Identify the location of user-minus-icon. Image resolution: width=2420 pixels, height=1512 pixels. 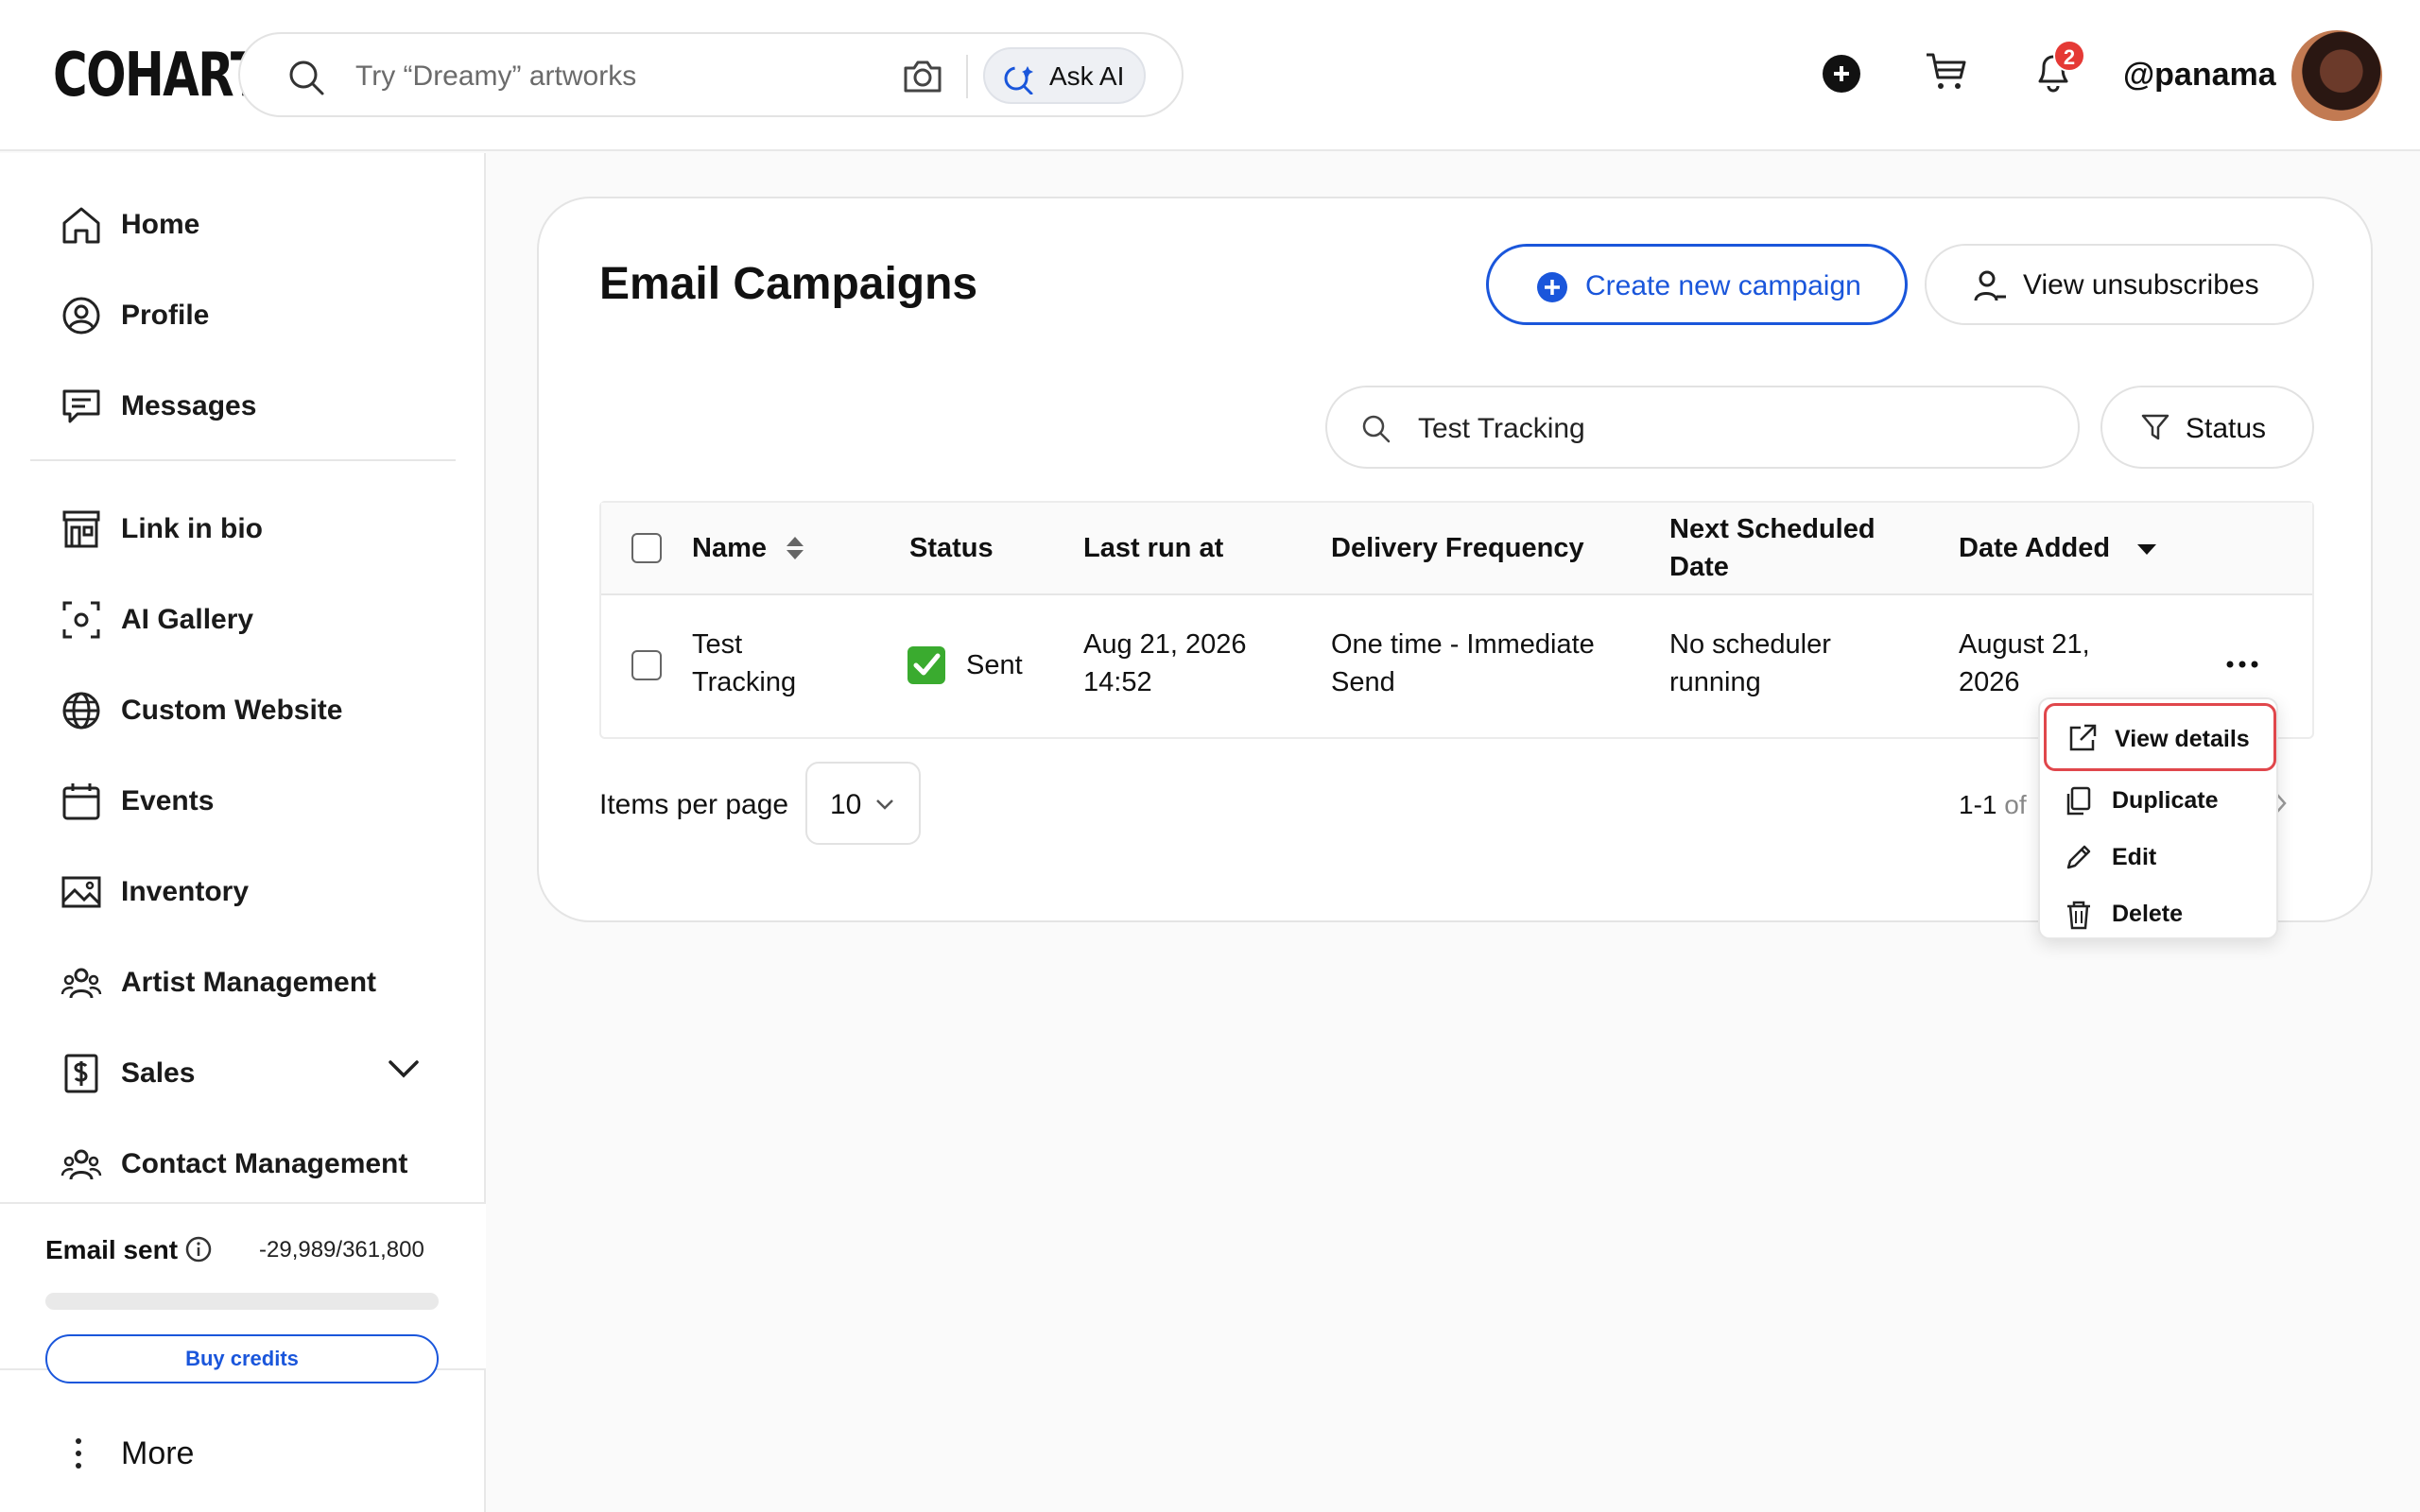
(1991, 286).